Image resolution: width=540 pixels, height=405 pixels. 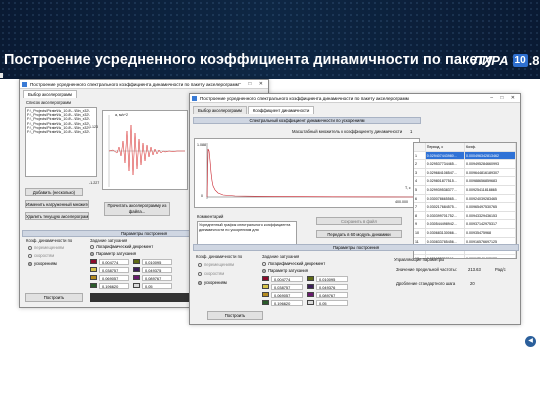 What do you see at coordinates (281, 110) in the screenshot?
I see `tab-dynamic-coef: Коэффициент динамичности` at bounding box center [281, 110].